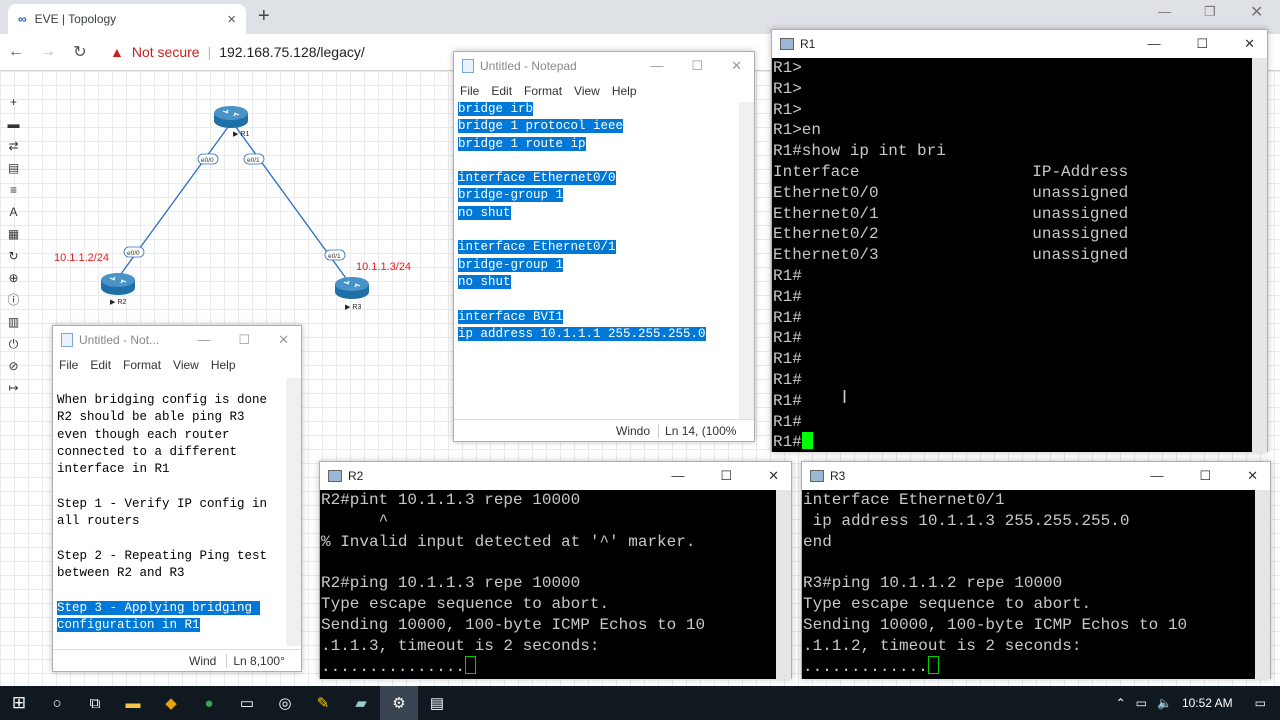 The width and height of the screenshot is (1280, 720). I want to click on nodes-icon: ▬, so click(14, 124).